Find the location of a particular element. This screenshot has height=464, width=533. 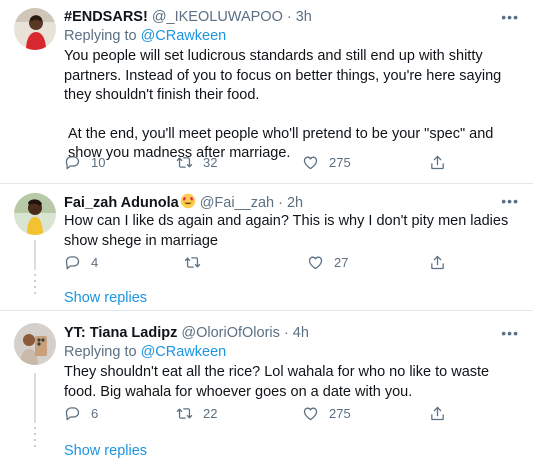

tweet-header: Fai_zah Adunola @Fai__zah · 2h is located at coordinates (183, 202).